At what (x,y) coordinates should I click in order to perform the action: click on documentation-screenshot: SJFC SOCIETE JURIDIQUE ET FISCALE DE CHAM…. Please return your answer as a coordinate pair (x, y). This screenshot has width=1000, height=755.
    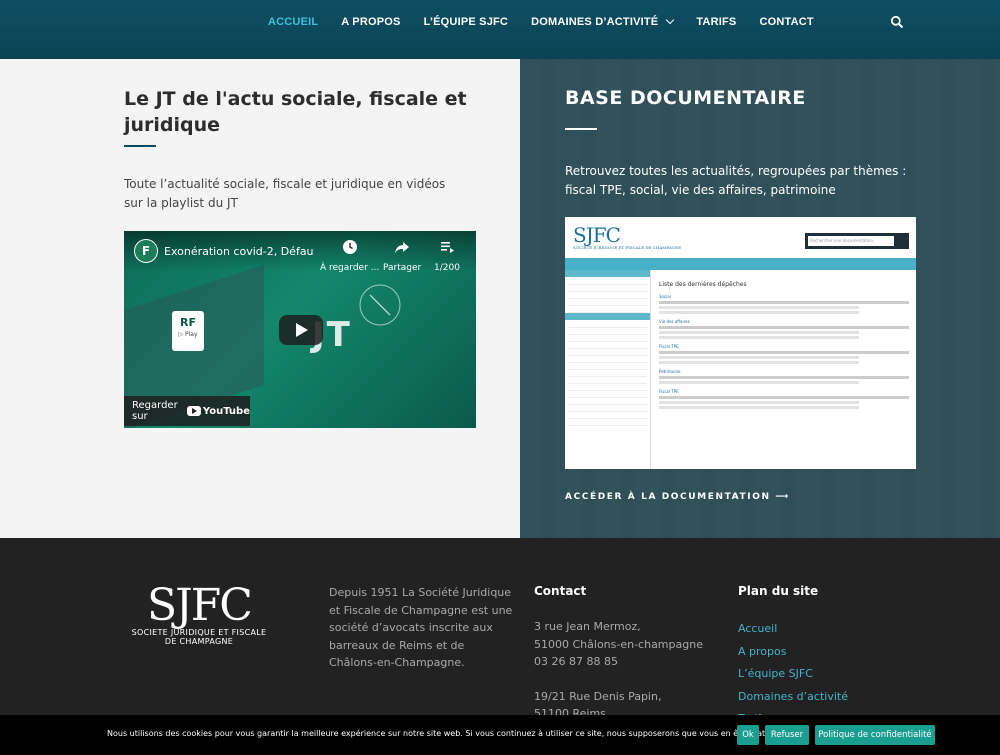
    Looking at the image, I should click on (740, 343).